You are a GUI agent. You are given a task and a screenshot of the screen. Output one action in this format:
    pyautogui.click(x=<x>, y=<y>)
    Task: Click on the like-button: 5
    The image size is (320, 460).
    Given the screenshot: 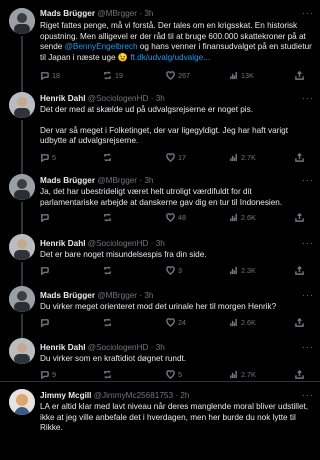 What is the action you would take?
    pyautogui.click(x=174, y=374)
    